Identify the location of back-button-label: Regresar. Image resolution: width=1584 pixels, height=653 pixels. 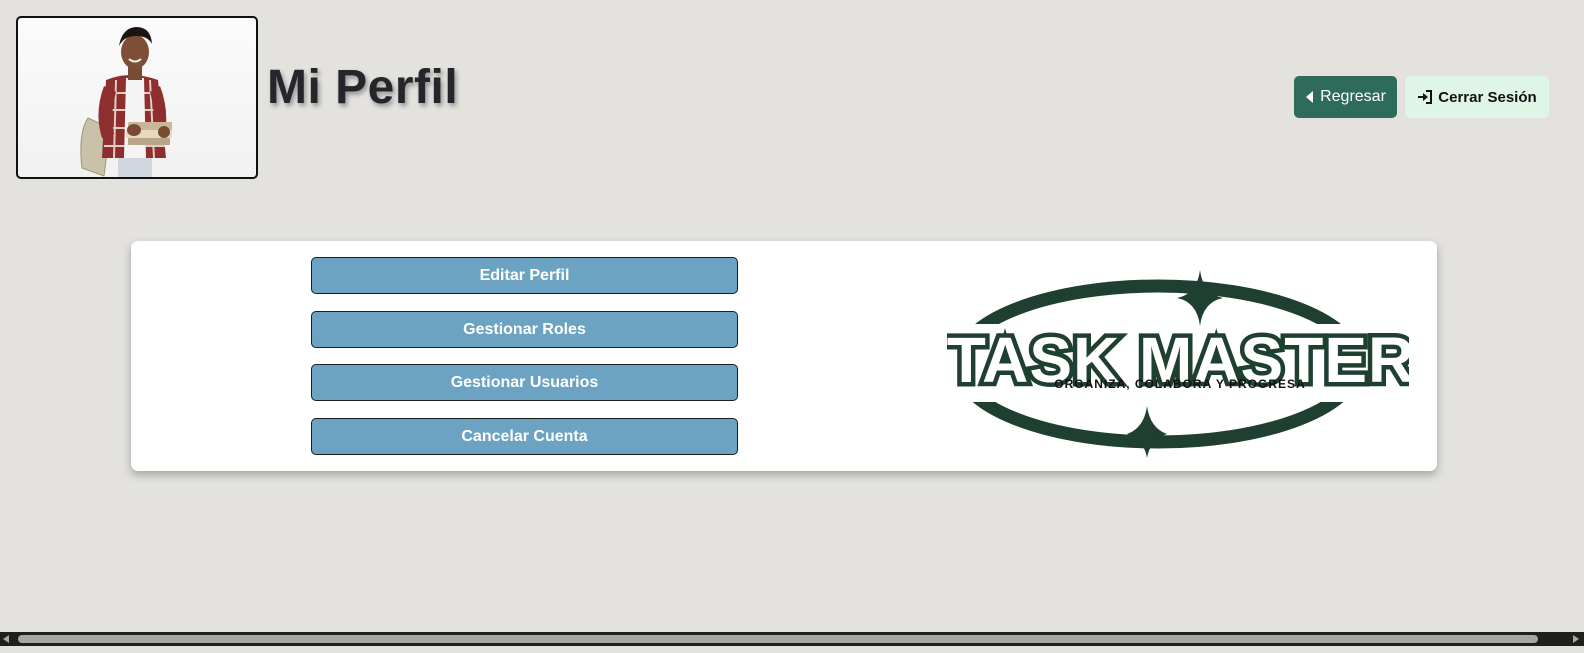
(1353, 96).